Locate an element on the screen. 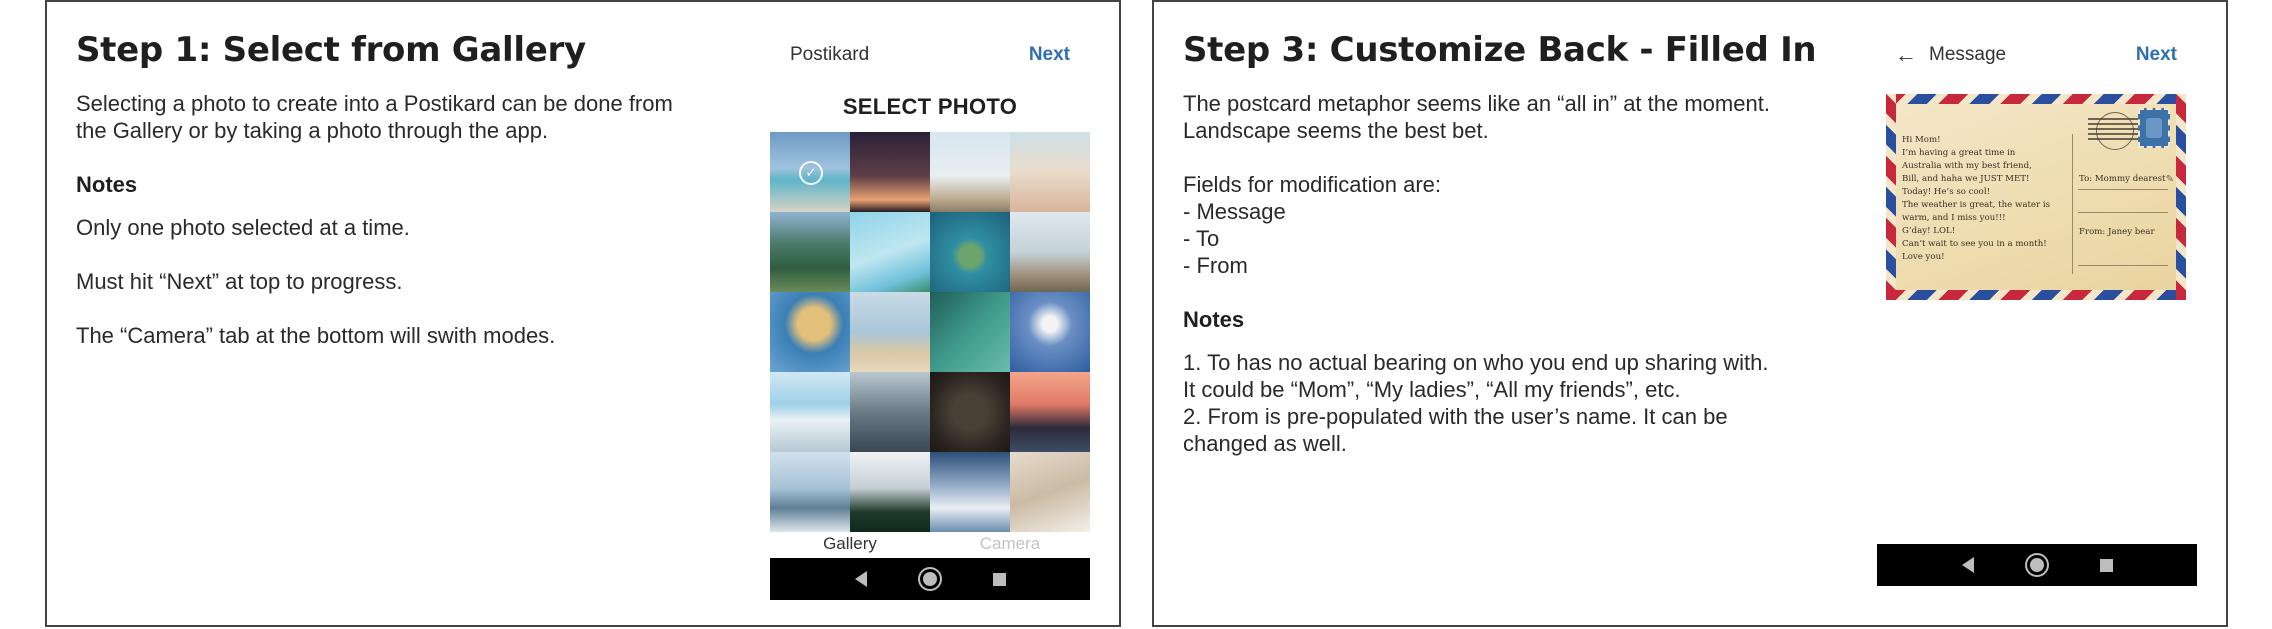  app-header: Postikard Next is located at coordinates (930, 56).